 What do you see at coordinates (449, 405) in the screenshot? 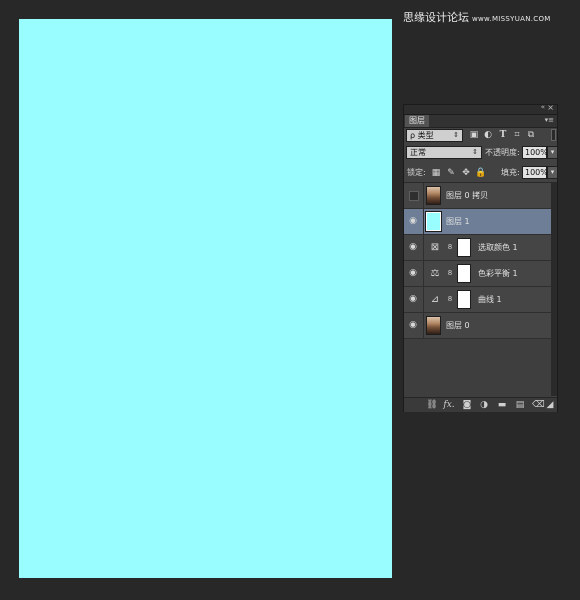
I see `fx-icon: fx.` at bounding box center [449, 405].